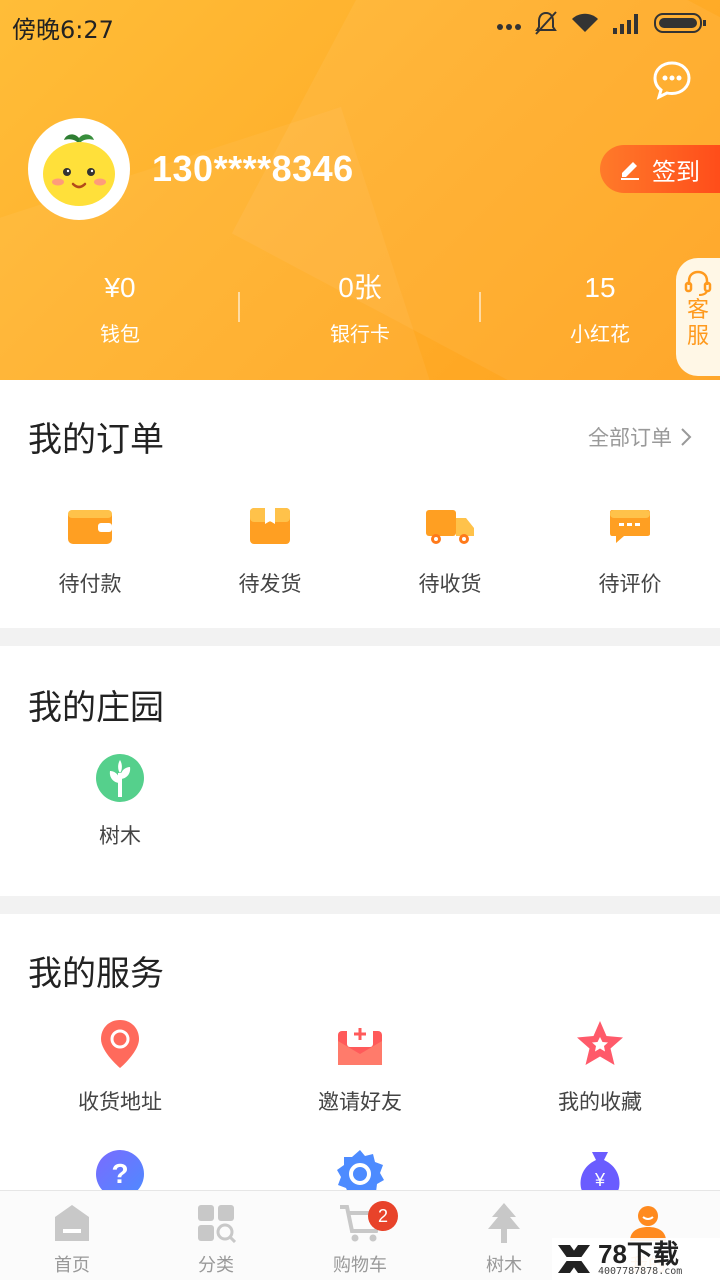  Describe the element at coordinates (120, 334) in the screenshot. I see `wallet-label: 钱包` at that location.